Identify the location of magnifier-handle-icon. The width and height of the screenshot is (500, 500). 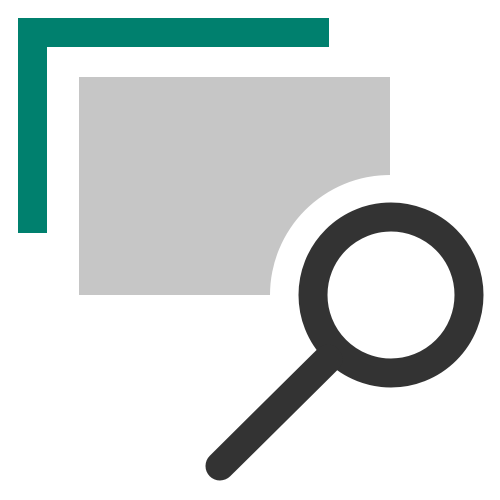
(274, 412).